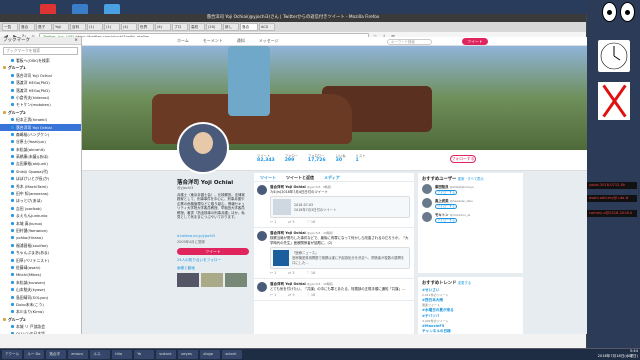 The width and height of the screenshot is (640, 360). I want to click on tab-tweets-replies: ツイートと返信, so click(300, 177).